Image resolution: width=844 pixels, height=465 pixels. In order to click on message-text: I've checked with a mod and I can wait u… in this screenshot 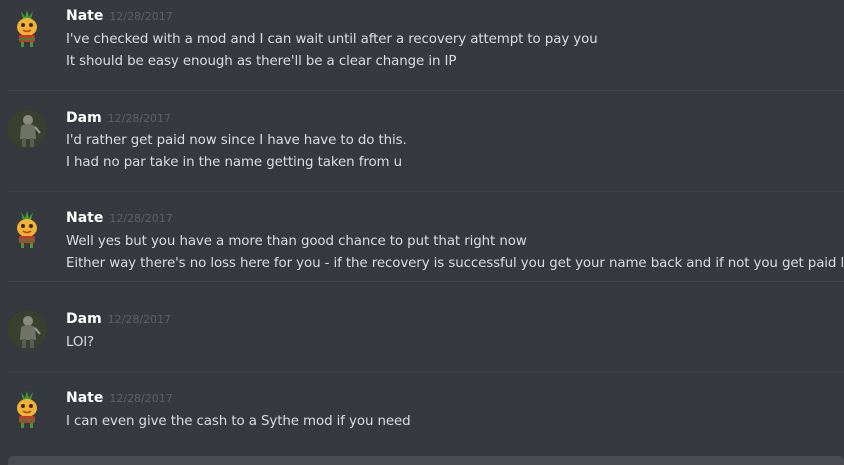, I will do `click(332, 39)`.